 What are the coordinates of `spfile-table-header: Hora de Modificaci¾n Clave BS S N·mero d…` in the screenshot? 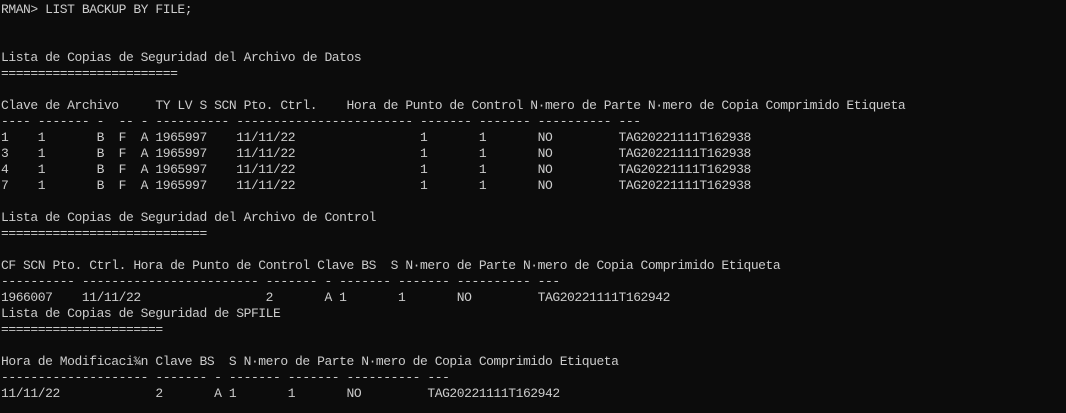 It's located at (310, 361).